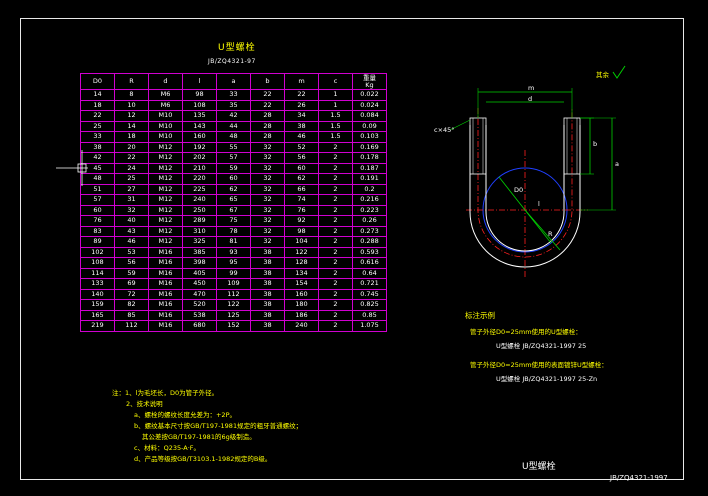 The image size is (708, 496). What do you see at coordinates (72, 168) in the screenshot?
I see `cursor-crosshair-icon` at bounding box center [72, 168].